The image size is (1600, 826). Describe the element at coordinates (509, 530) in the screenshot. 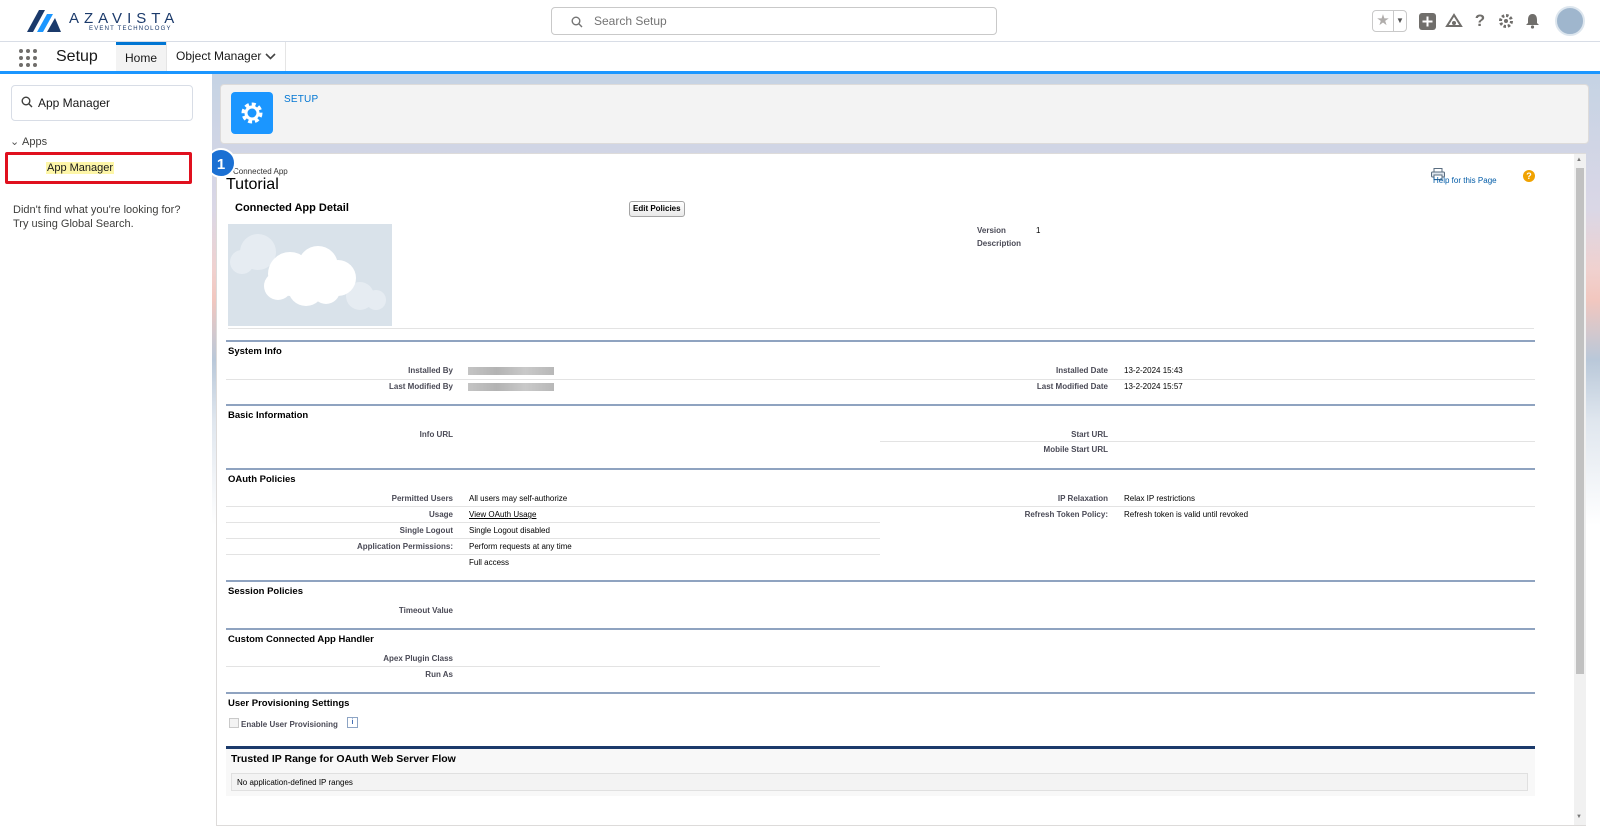

I see `single-logout-value: Single Logout disabled` at that location.